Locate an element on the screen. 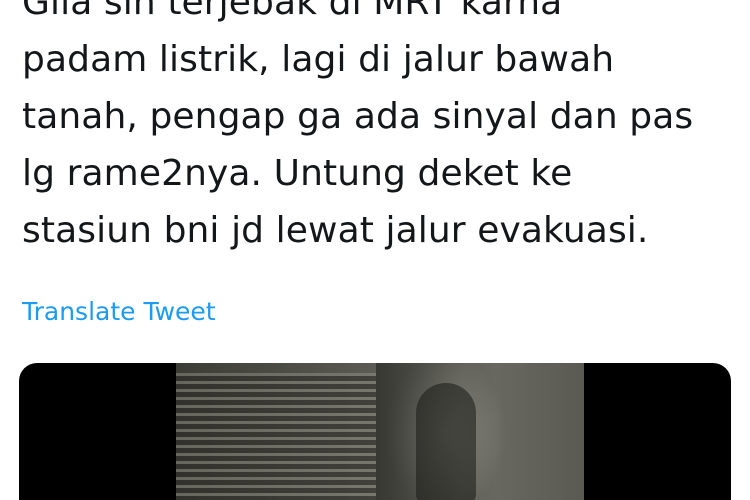 The image size is (750, 500). tweet-text-line: lg rame2nya. Untung deket ke is located at coordinates (297, 173).